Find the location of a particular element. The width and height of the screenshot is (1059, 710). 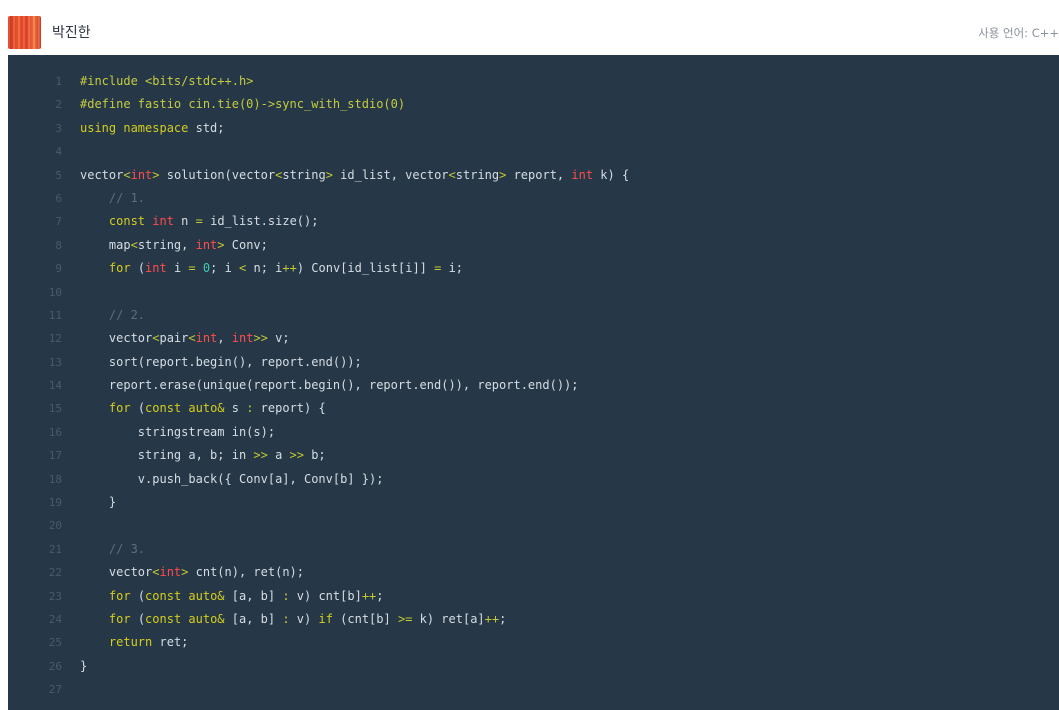

code-token: #include <bits/stdc++.h> is located at coordinates (167, 81).